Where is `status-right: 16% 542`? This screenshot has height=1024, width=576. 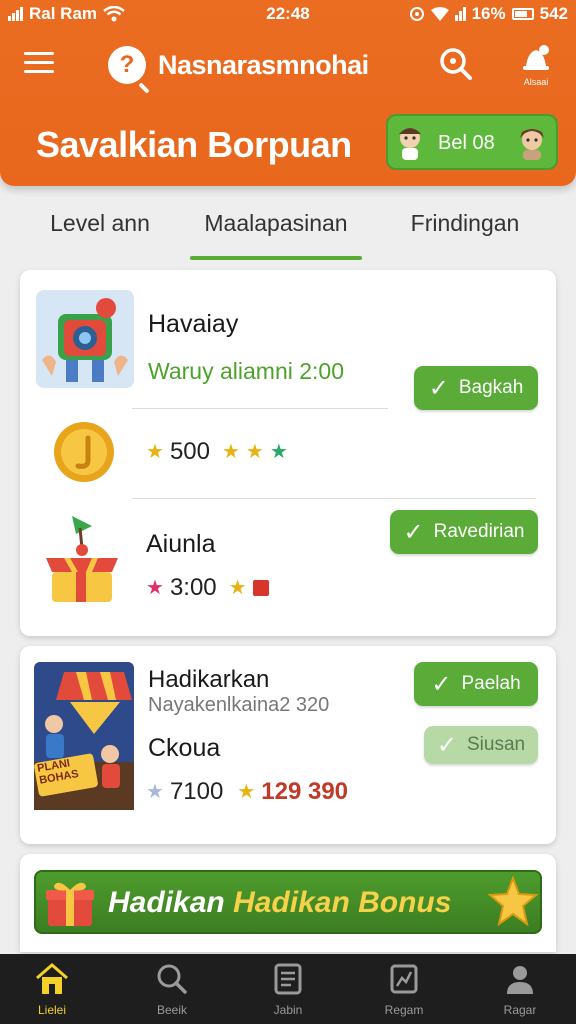 status-right: 16% 542 is located at coordinates (488, 14).